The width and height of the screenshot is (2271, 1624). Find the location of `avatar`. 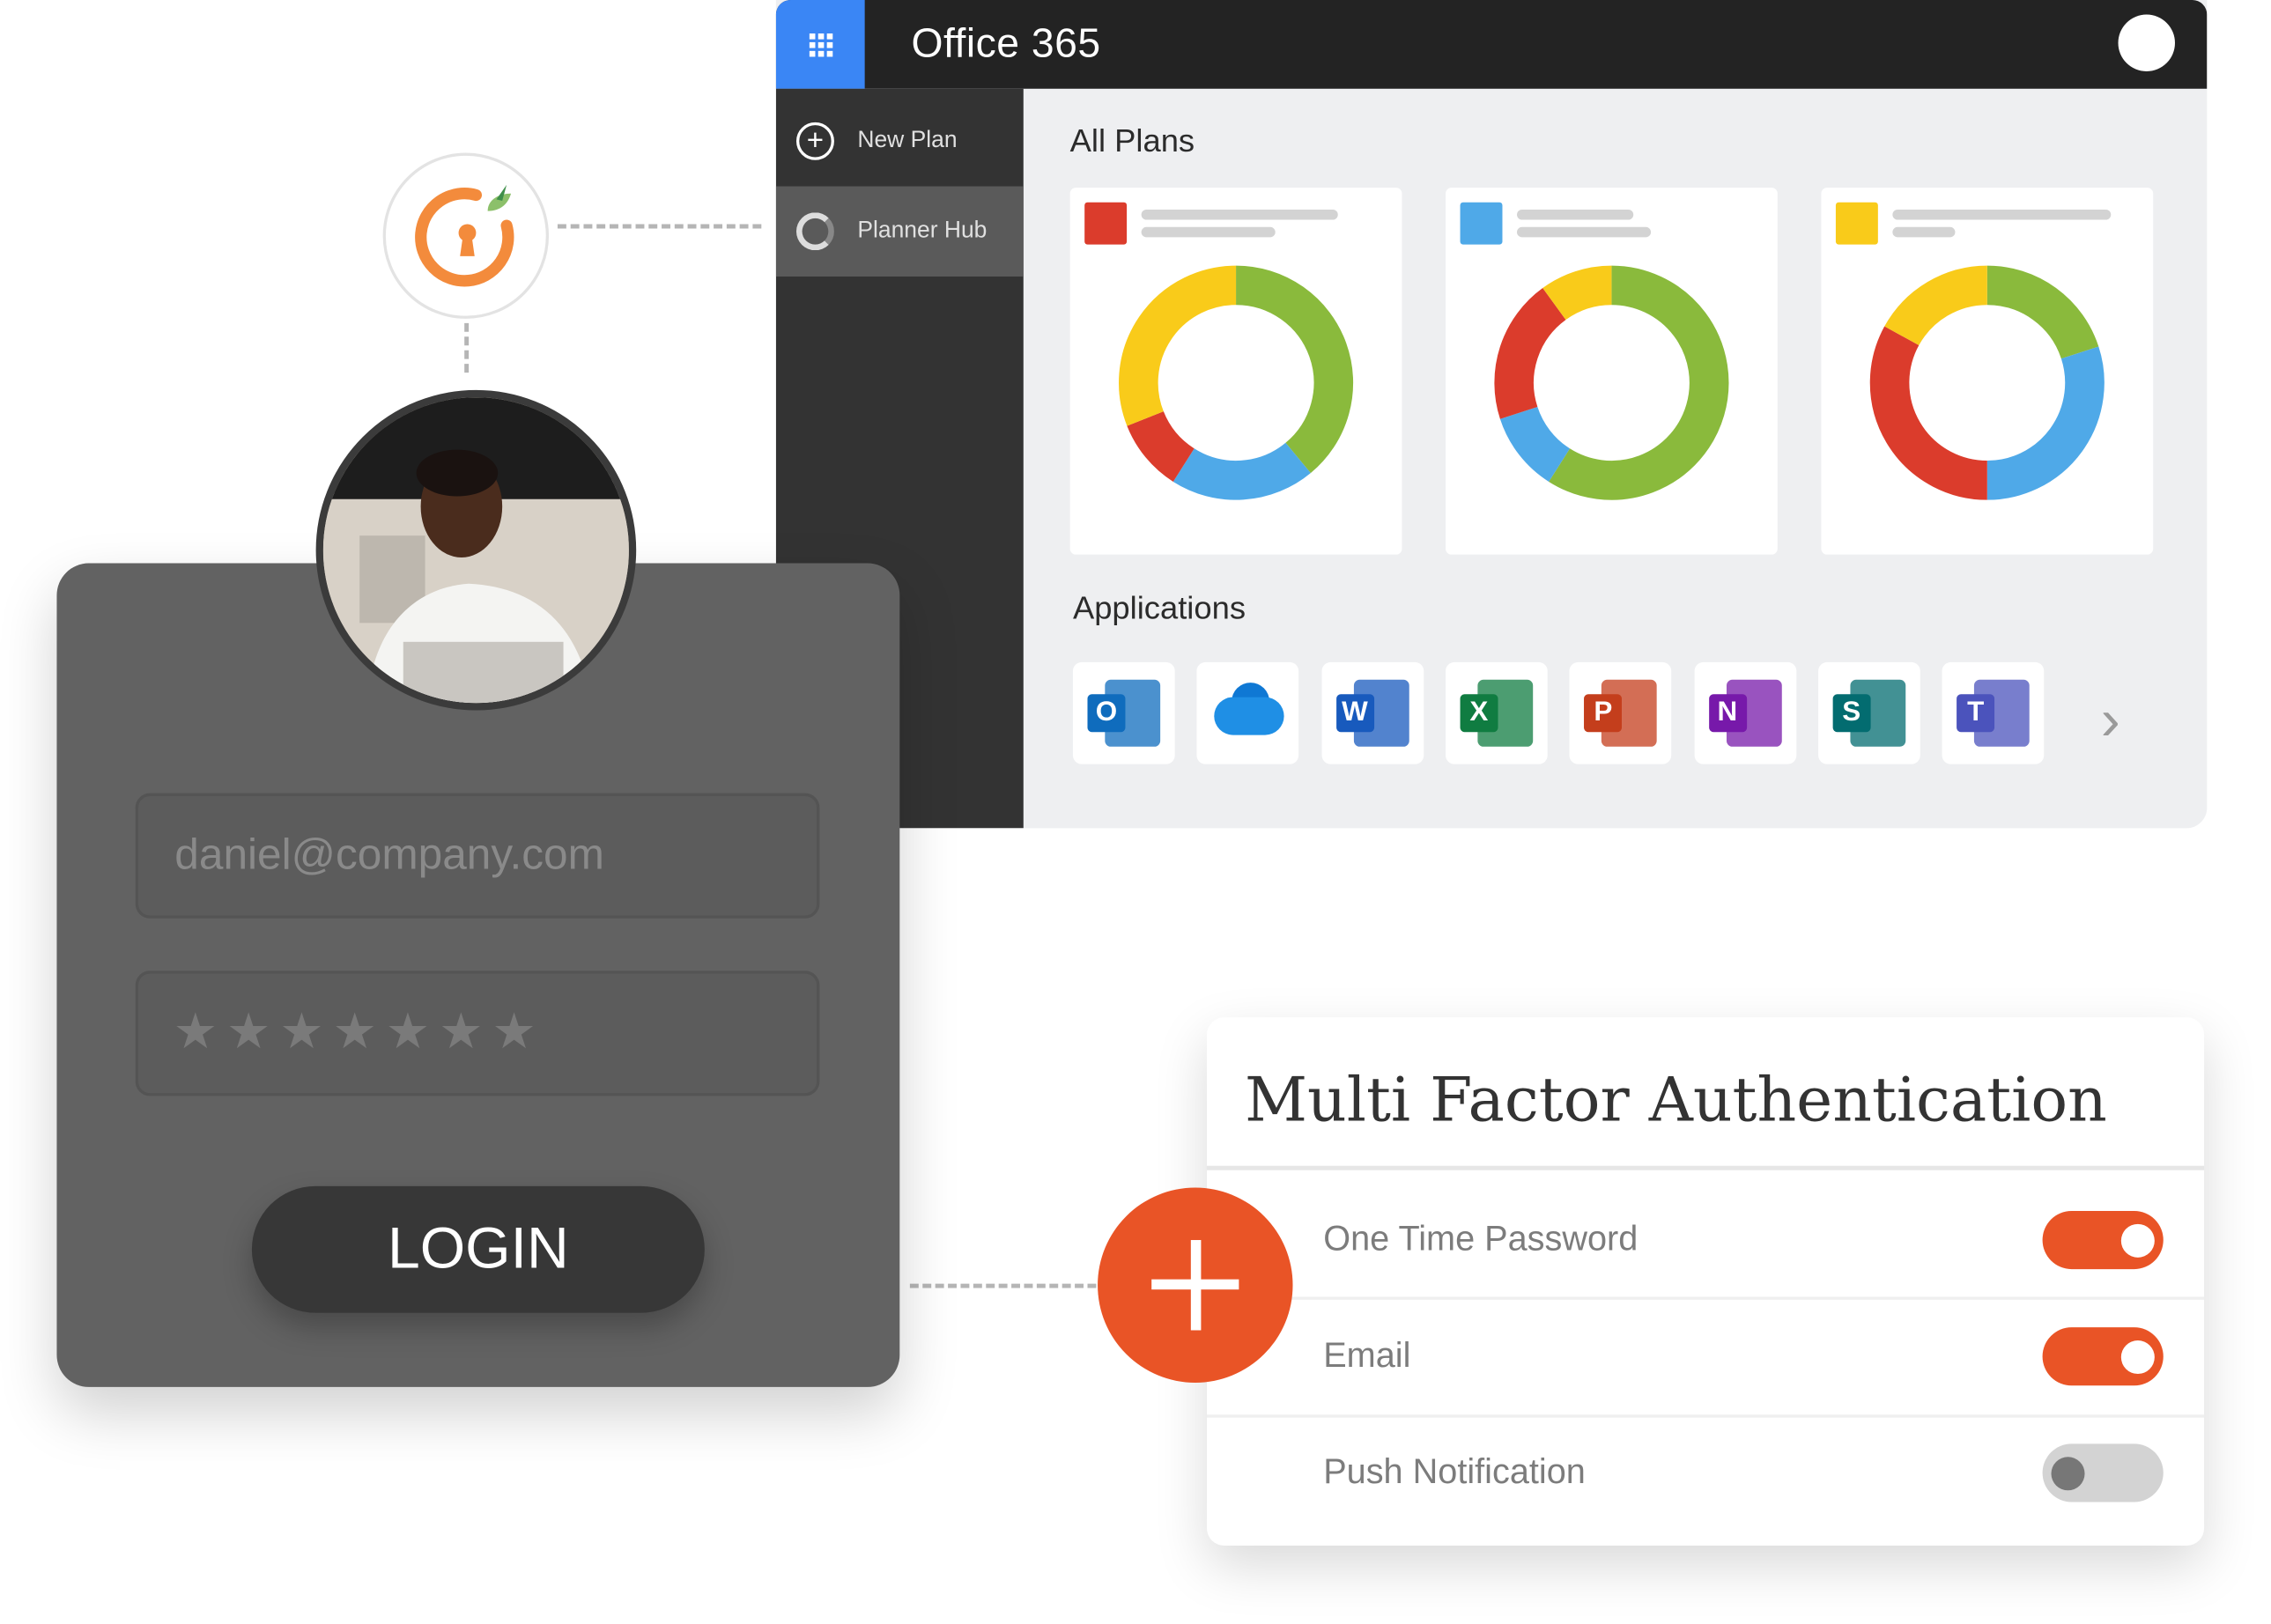

avatar is located at coordinates (476, 550).